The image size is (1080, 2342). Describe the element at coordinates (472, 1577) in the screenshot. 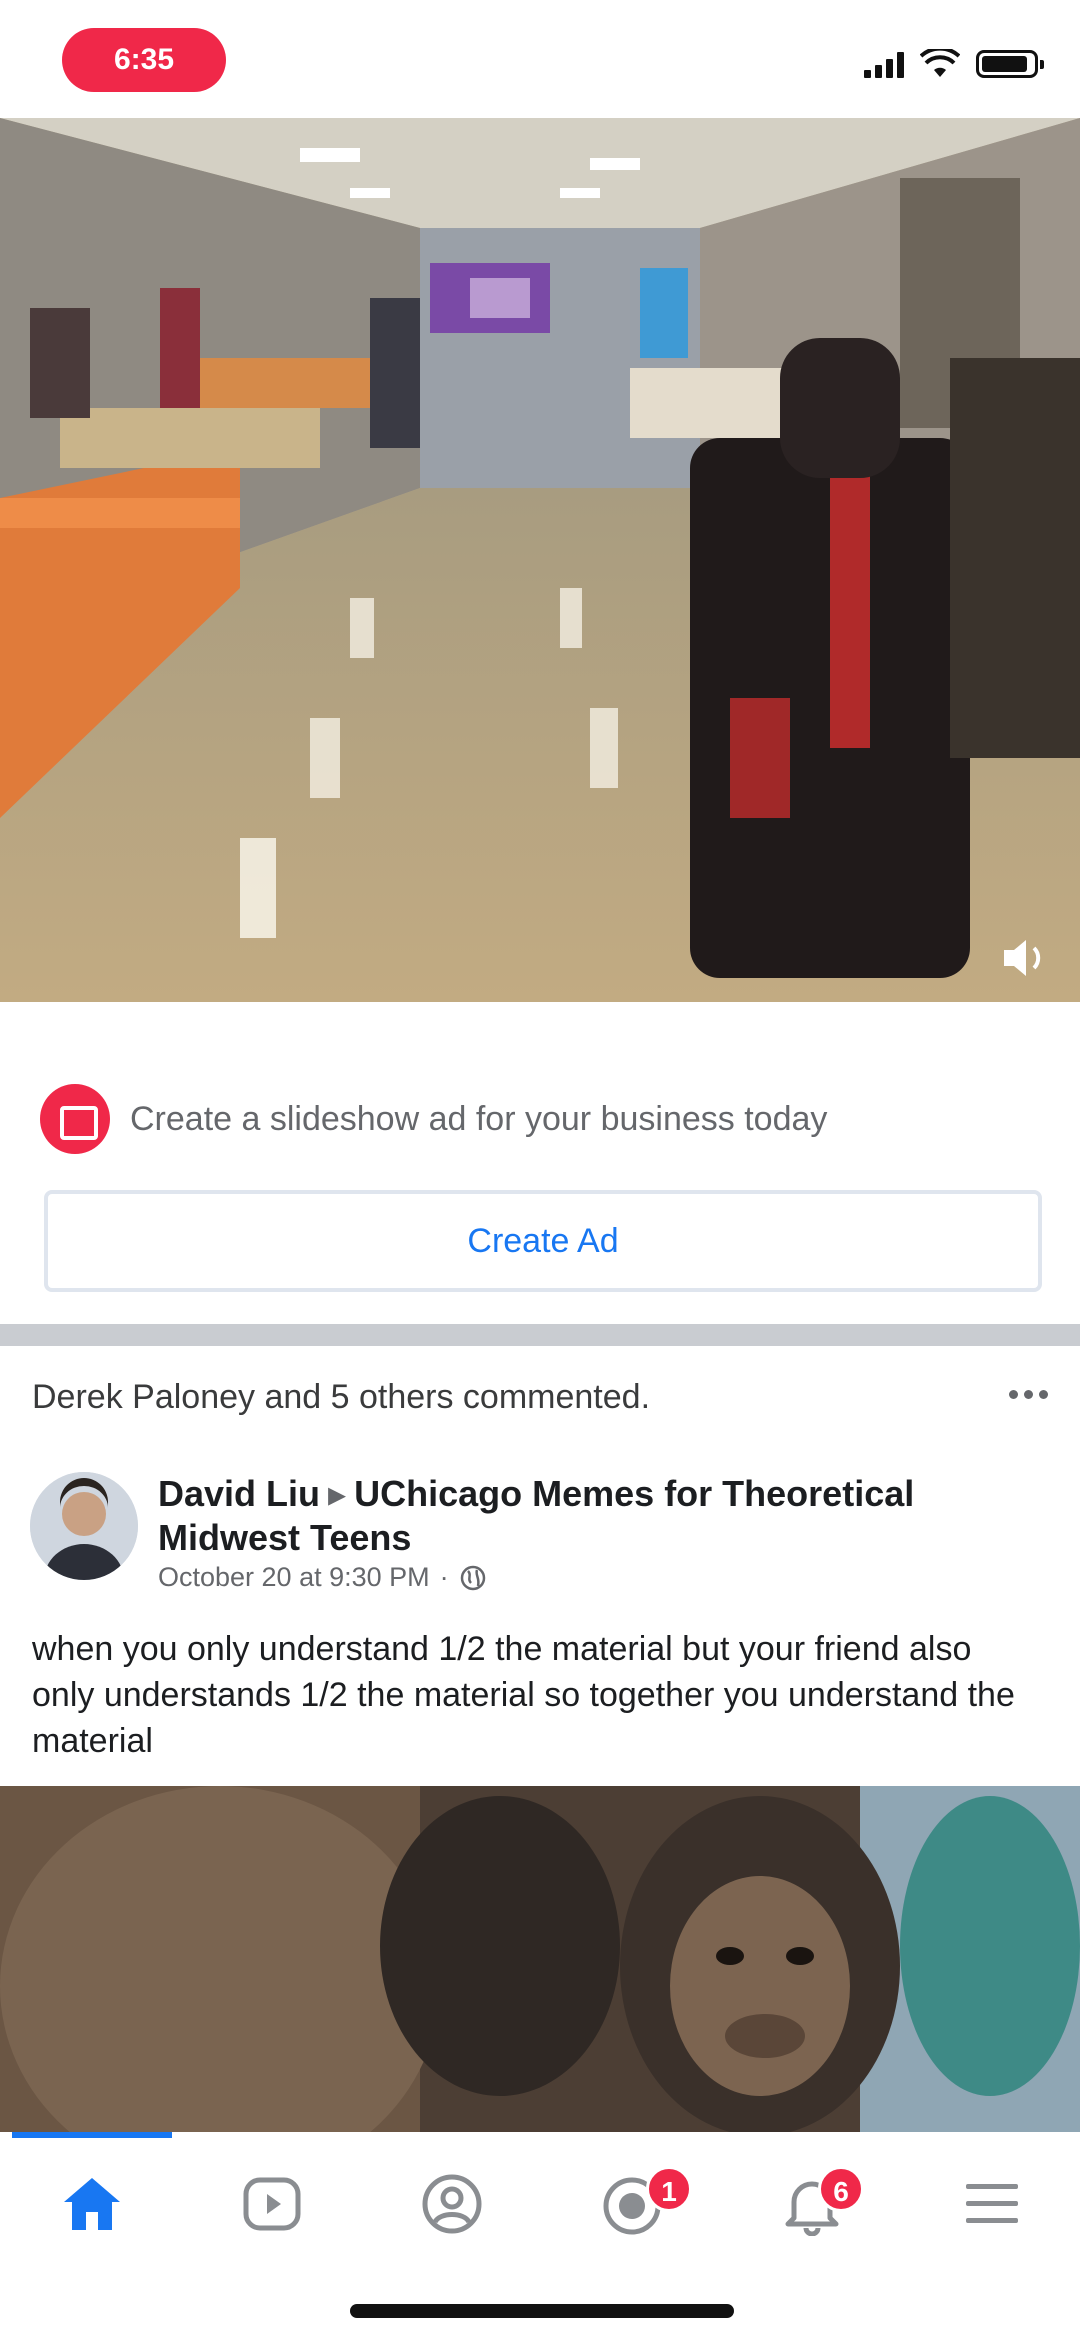

I see `globe-icon` at that location.